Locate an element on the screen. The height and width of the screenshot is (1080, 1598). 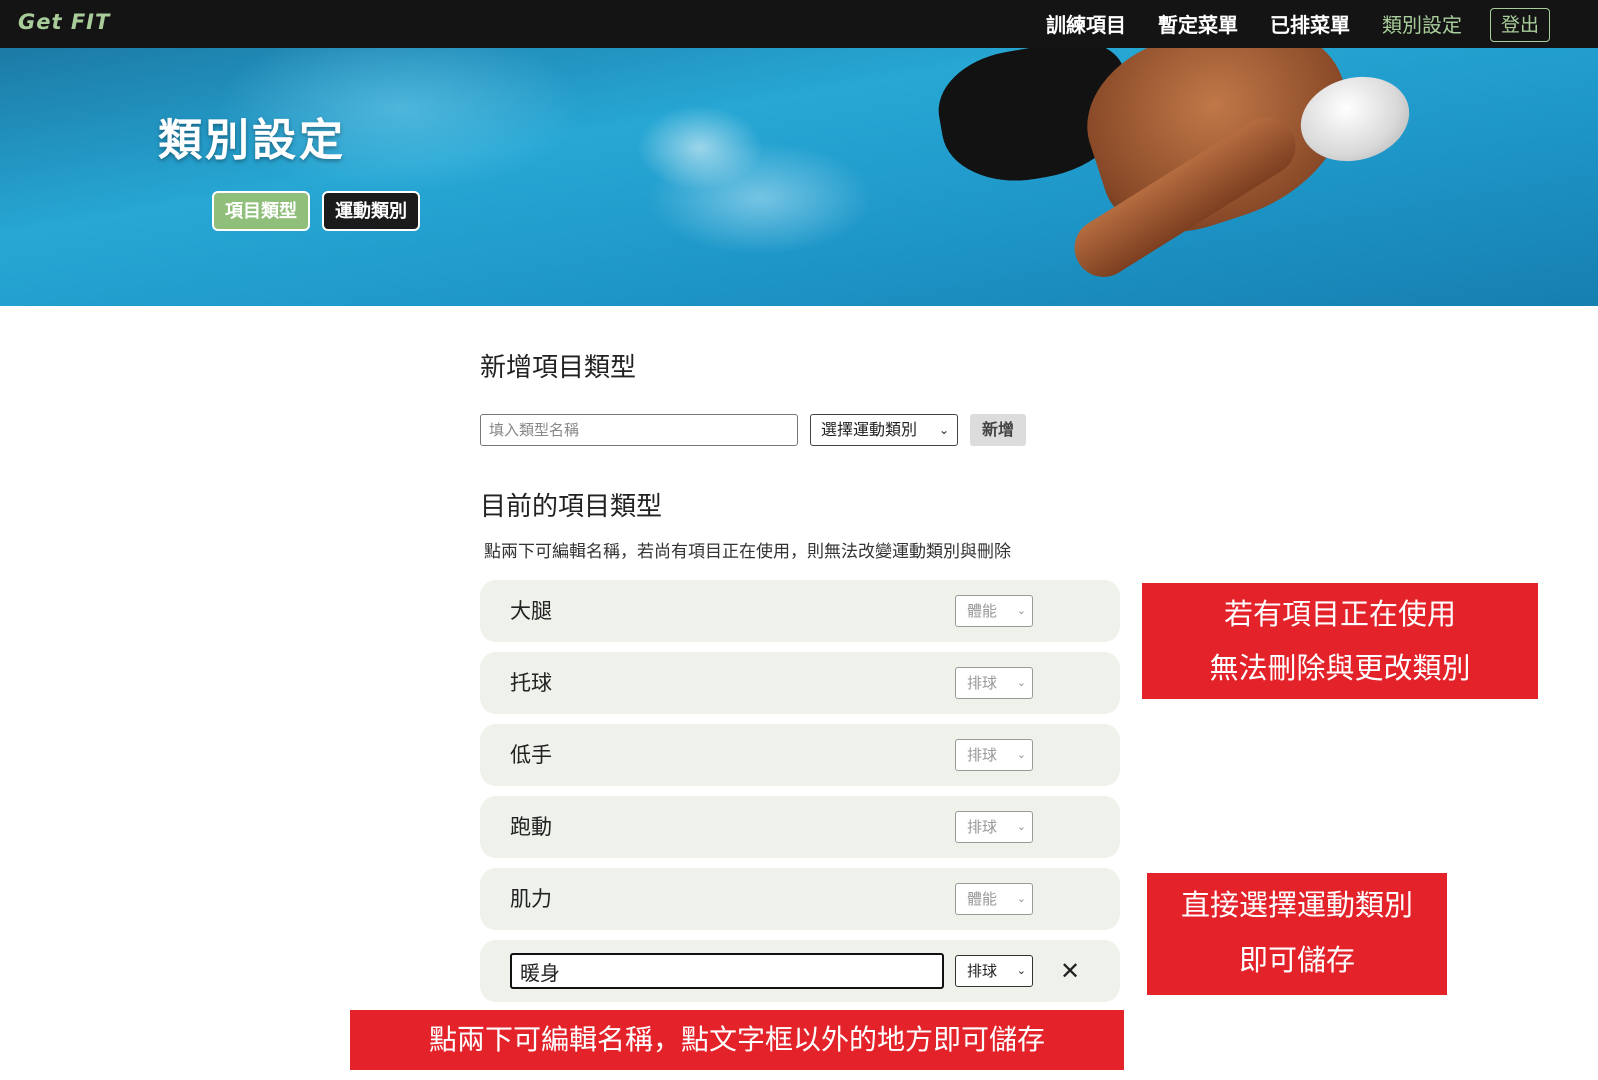
nav-draft-menu: 暫定菜單 is located at coordinates (1198, 25).